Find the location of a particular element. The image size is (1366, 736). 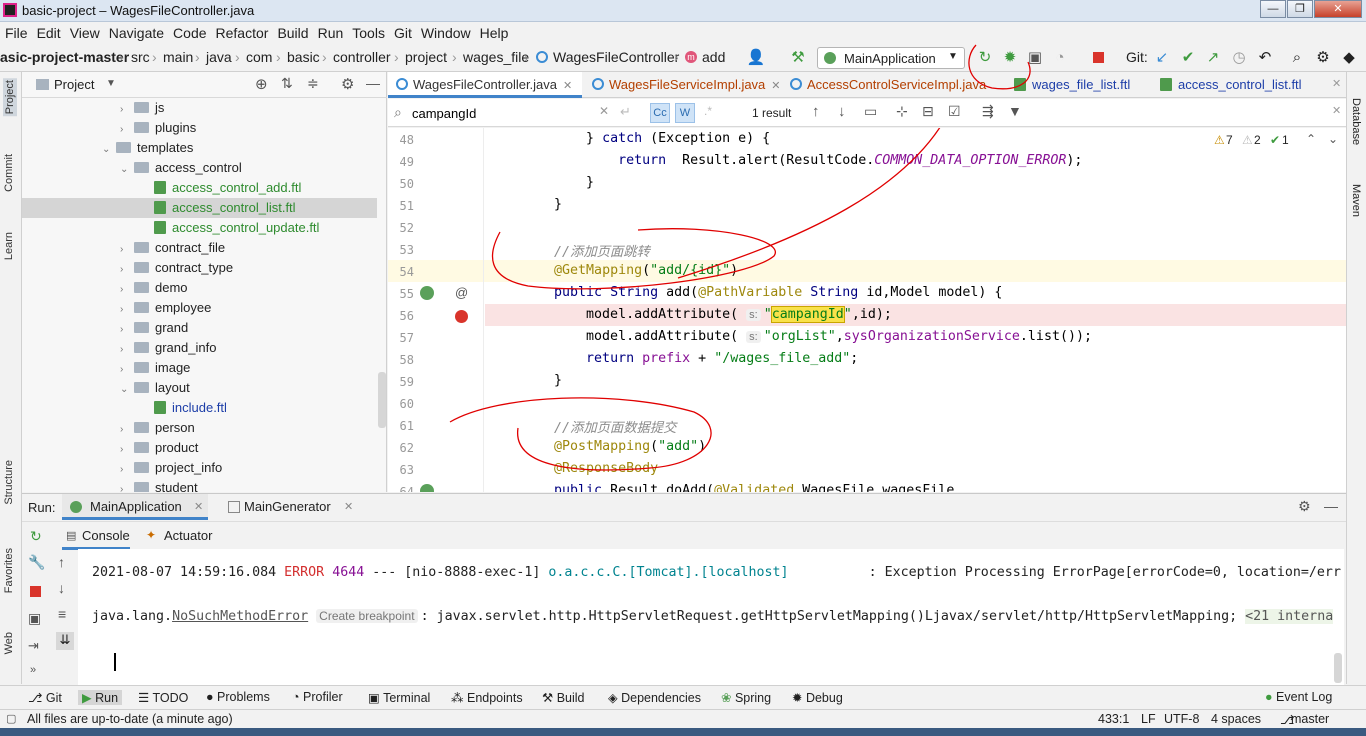

more-icon: » is located at coordinates (33, 670).